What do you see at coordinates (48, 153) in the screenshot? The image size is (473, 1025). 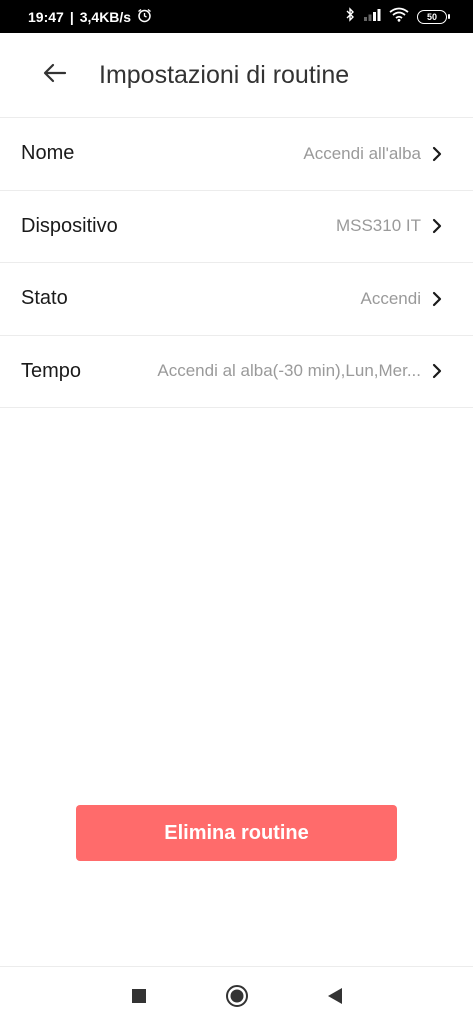 I see `setting-label: Nome` at bounding box center [48, 153].